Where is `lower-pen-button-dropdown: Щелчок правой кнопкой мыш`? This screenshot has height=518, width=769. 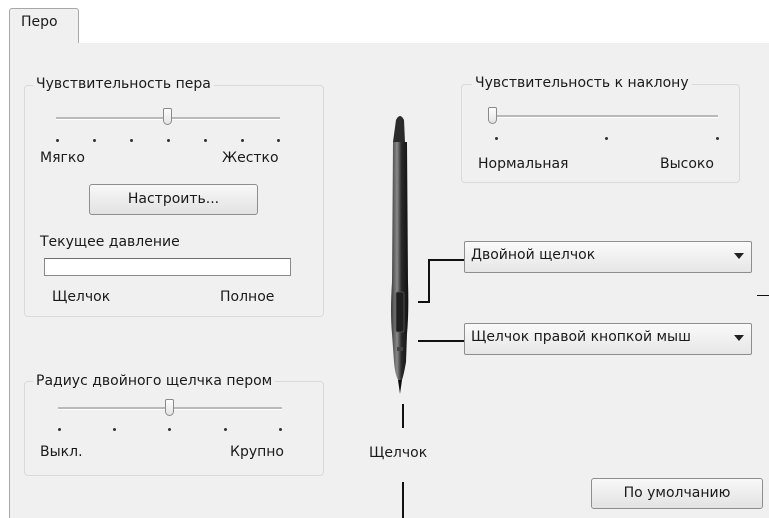
lower-pen-button-dropdown: Щелчок правой кнопкой мыш is located at coordinates (608, 339).